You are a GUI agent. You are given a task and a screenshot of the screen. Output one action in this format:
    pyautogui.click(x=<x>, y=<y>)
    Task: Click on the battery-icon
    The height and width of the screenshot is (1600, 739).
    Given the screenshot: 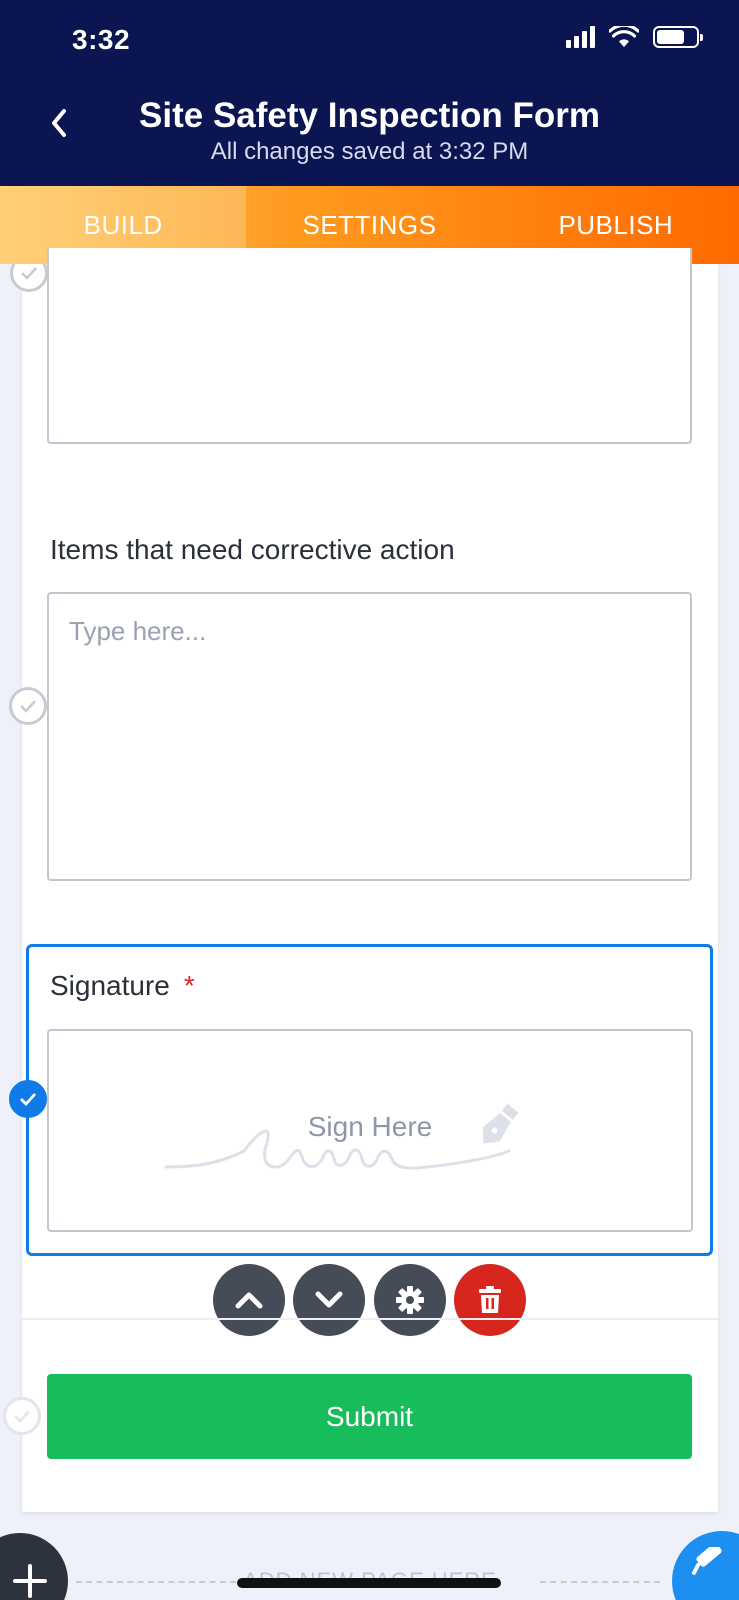 What is the action you would take?
    pyautogui.click(x=678, y=37)
    